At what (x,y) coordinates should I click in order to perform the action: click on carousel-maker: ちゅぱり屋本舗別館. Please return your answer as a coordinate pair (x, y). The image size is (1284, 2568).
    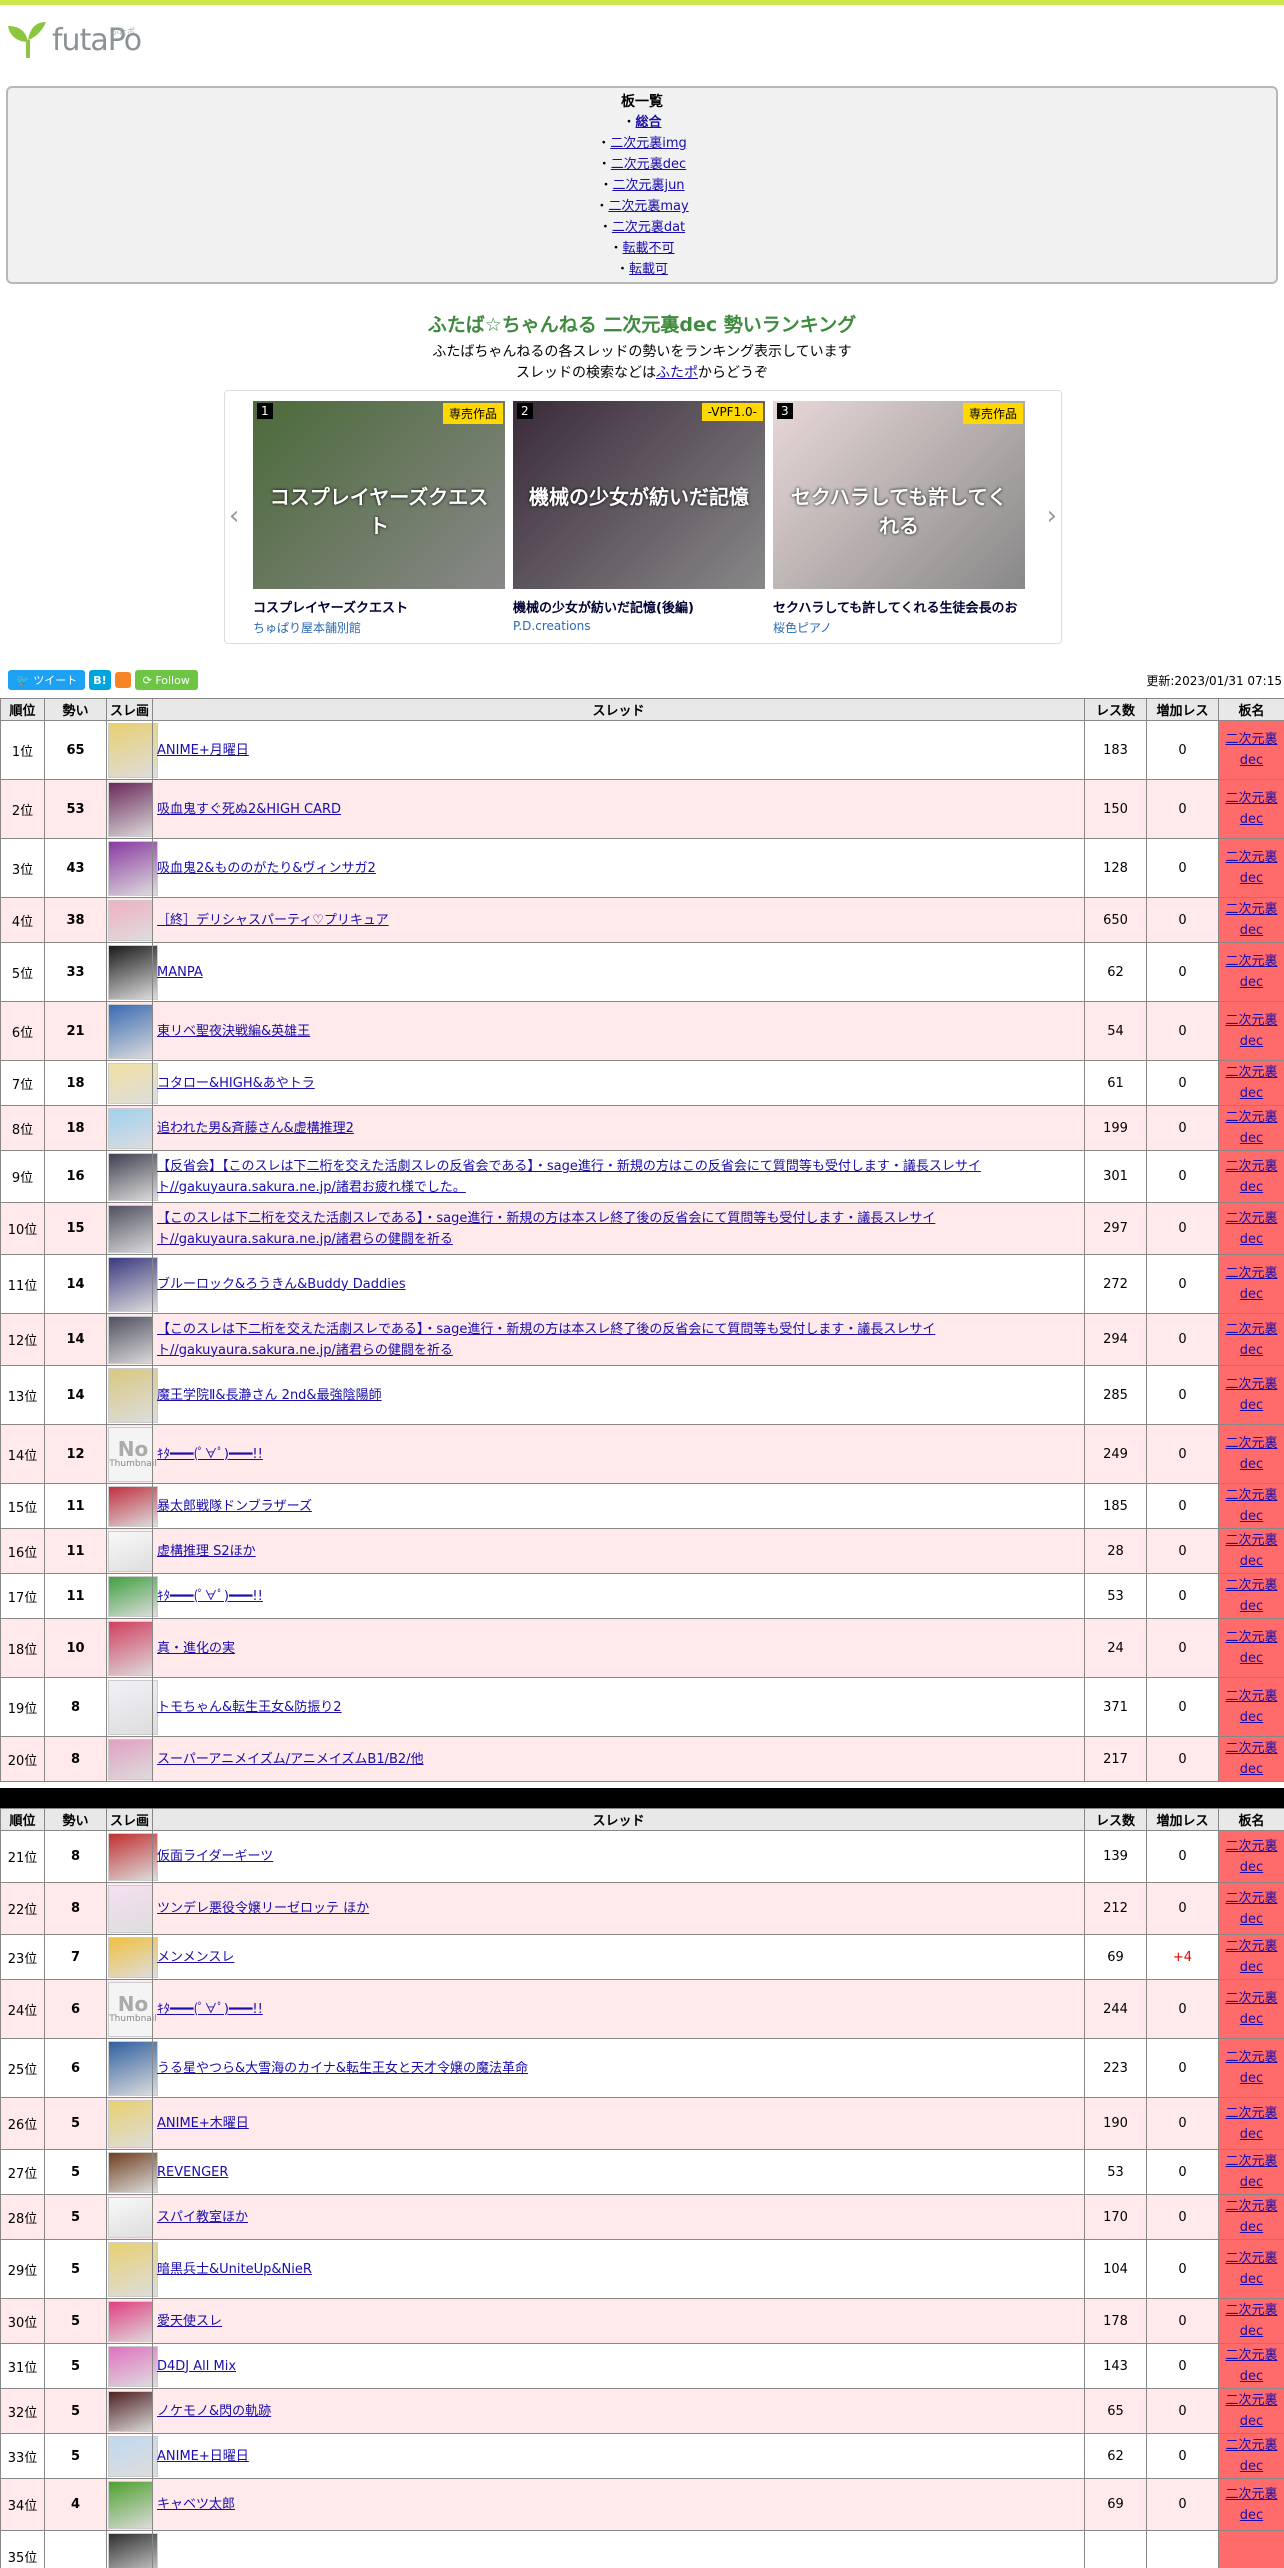
    Looking at the image, I should click on (379, 627).